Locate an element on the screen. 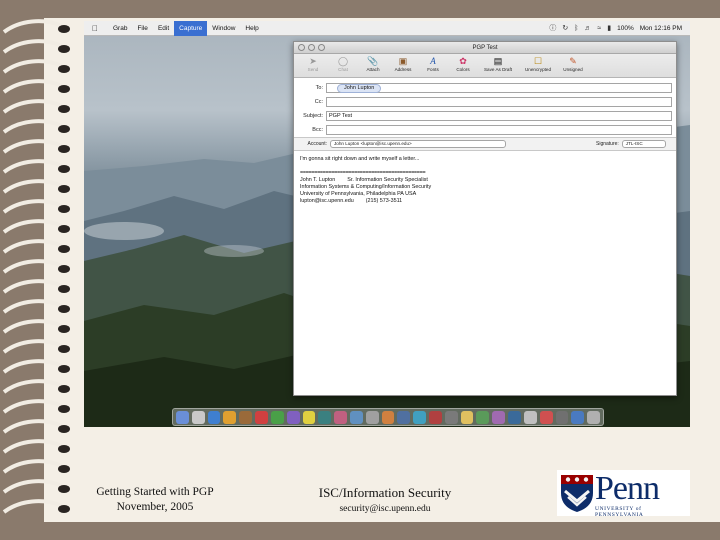 The height and width of the screenshot is (540, 720). color-wheel-icon: ✿ is located at coordinates (463, 61).